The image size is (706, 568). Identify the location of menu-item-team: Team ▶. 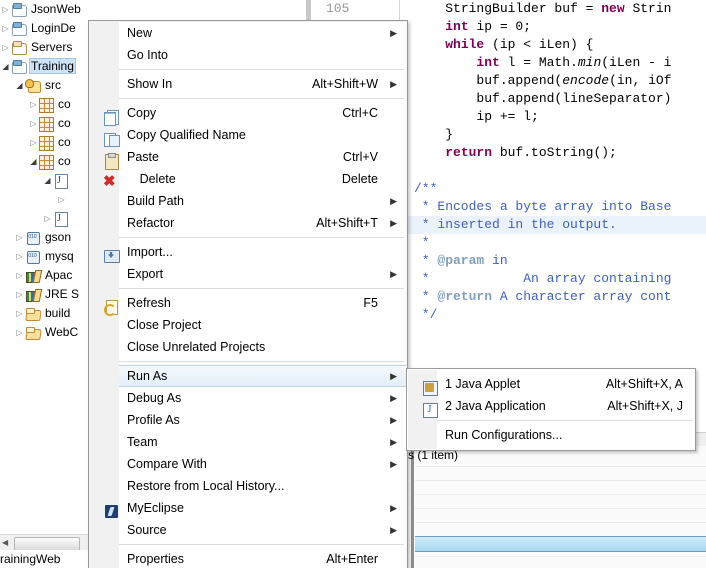
(262, 442).